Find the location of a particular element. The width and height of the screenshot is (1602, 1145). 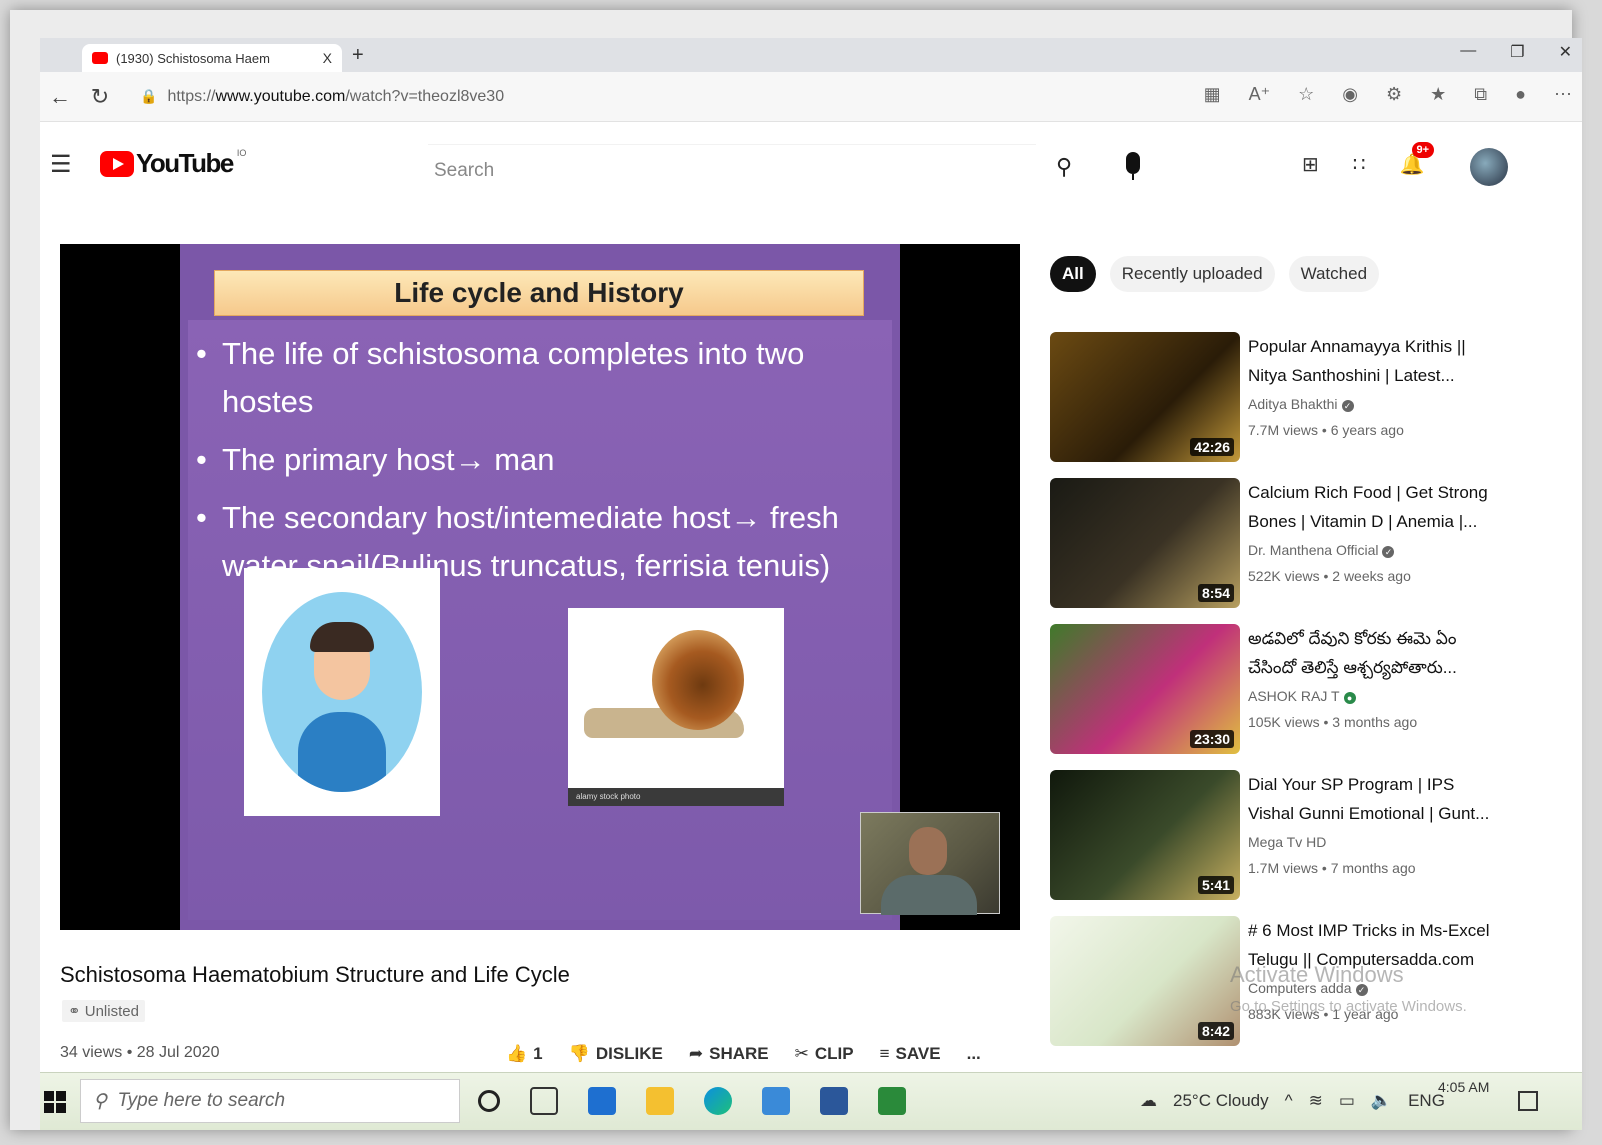

clip-button: ✂ CLIP is located at coordinates (824, 1054).